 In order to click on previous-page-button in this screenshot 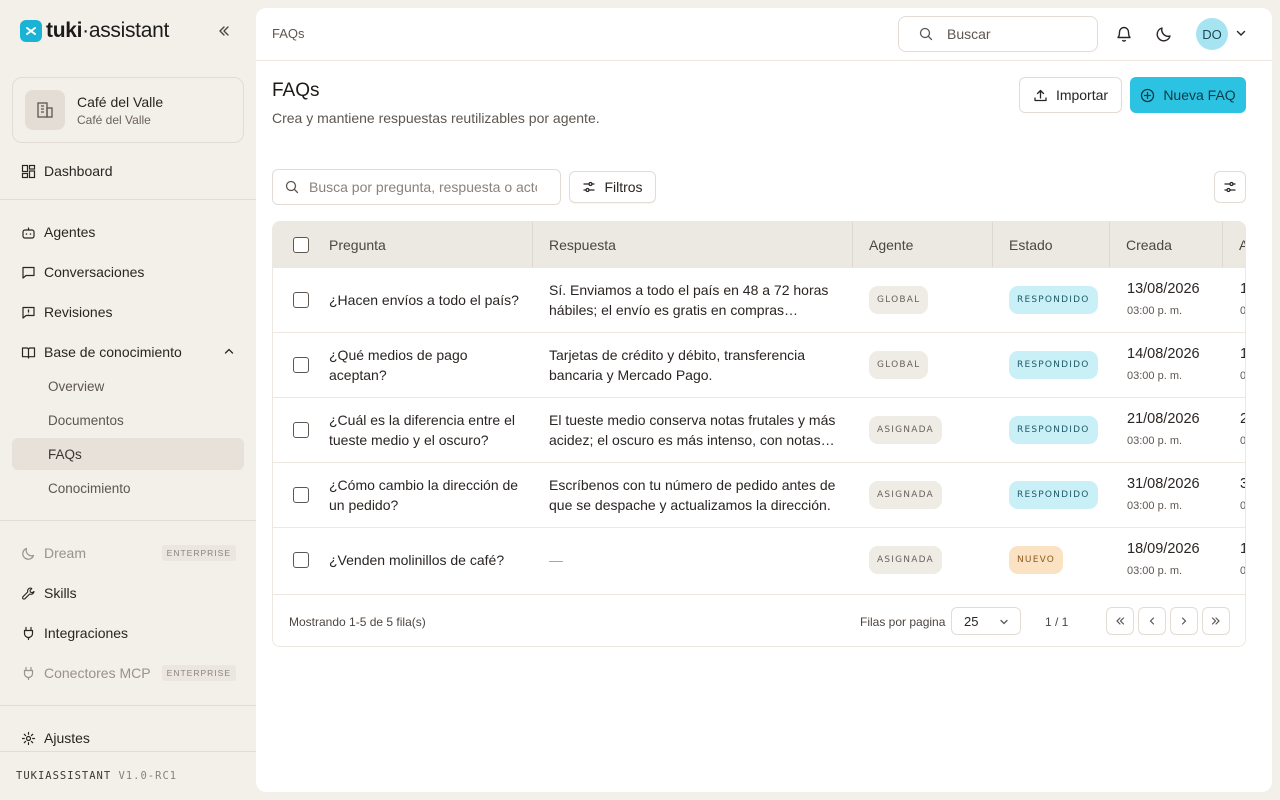, I will do `click(1152, 621)`.